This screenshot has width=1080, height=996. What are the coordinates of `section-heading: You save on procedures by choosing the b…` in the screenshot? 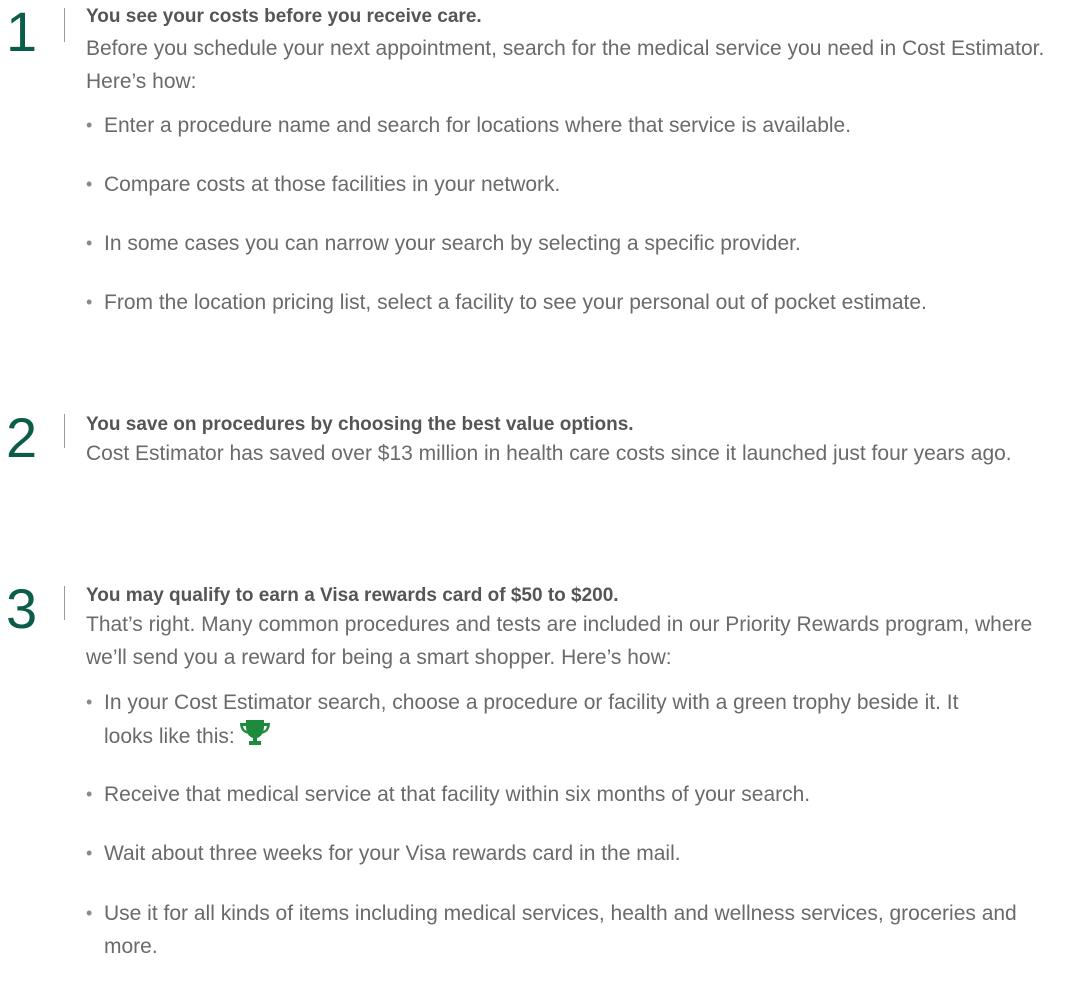 It's located at (360, 424).